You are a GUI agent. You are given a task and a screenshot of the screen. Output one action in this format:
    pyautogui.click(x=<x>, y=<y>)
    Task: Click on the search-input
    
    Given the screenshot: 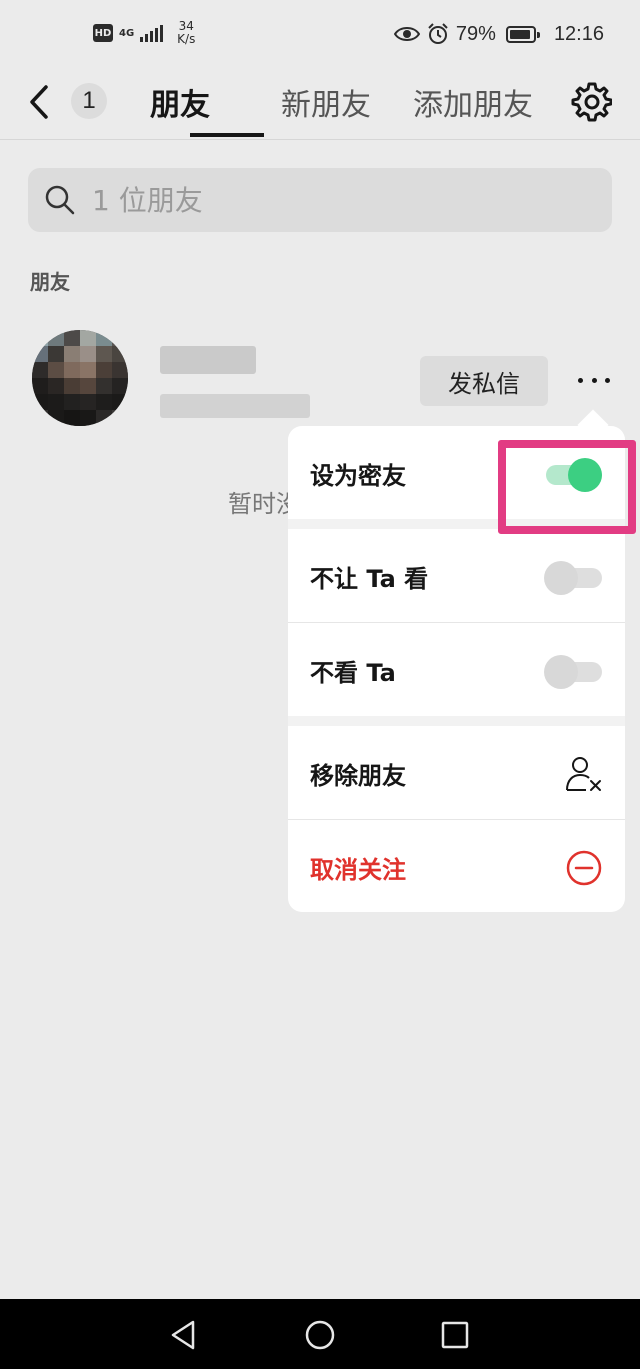 What is the action you would take?
    pyautogui.click(x=342, y=200)
    